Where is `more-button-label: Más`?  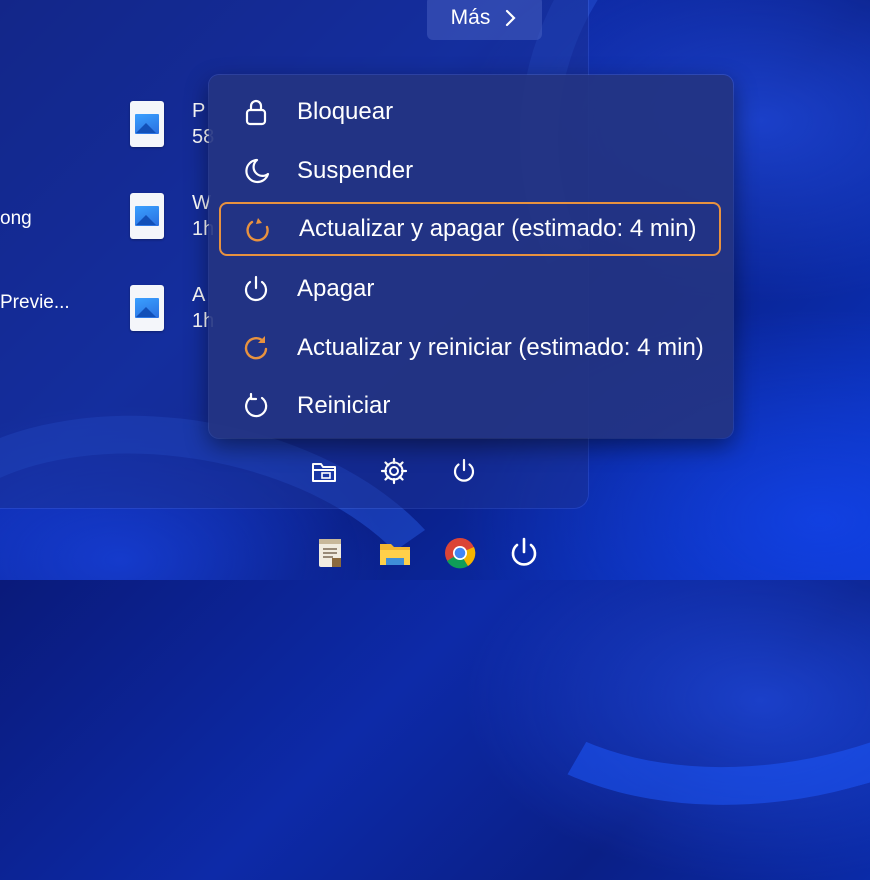 more-button-label: Más is located at coordinates (470, 17).